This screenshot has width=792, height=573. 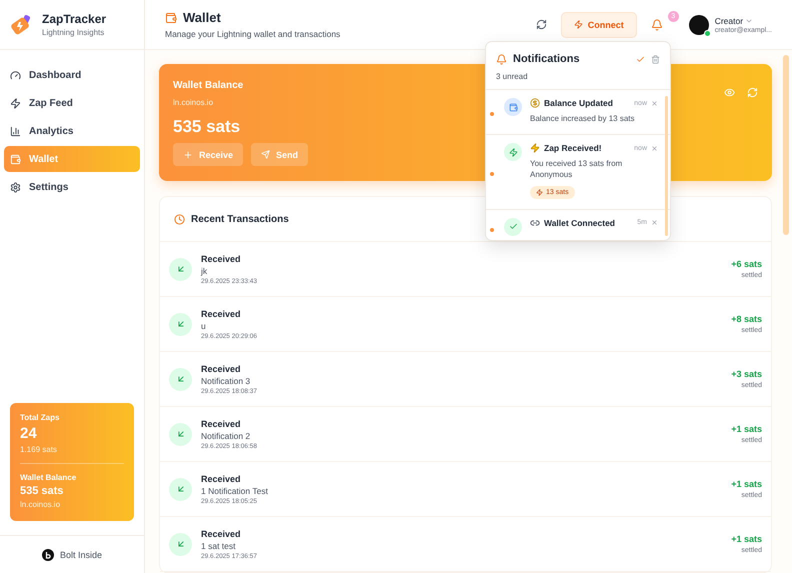 I want to click on stat-value: 535 sats, so click(x=42, y=491).